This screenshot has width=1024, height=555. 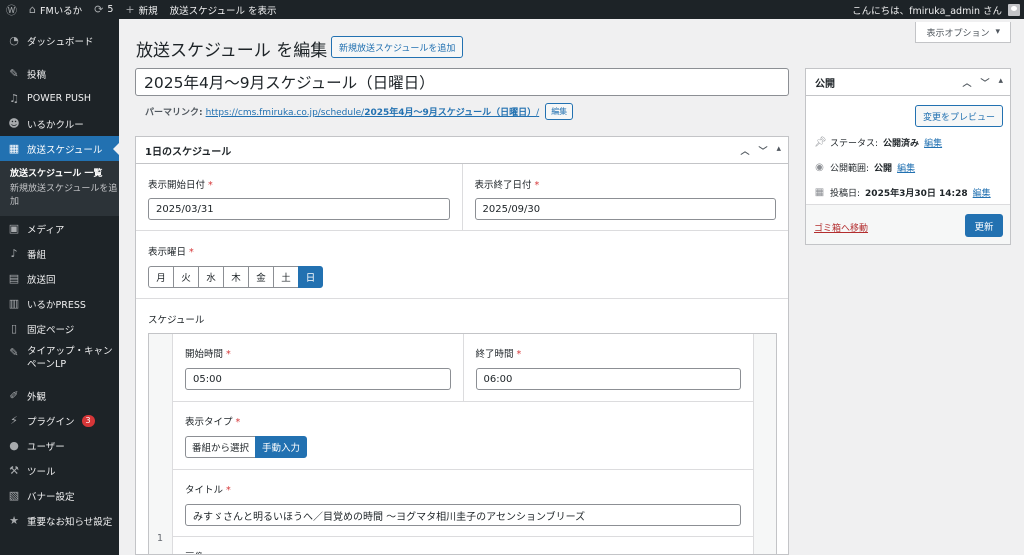 I want to click on sidebar-item-banner: ▧ バナー設定, so click(x=59, y=495).